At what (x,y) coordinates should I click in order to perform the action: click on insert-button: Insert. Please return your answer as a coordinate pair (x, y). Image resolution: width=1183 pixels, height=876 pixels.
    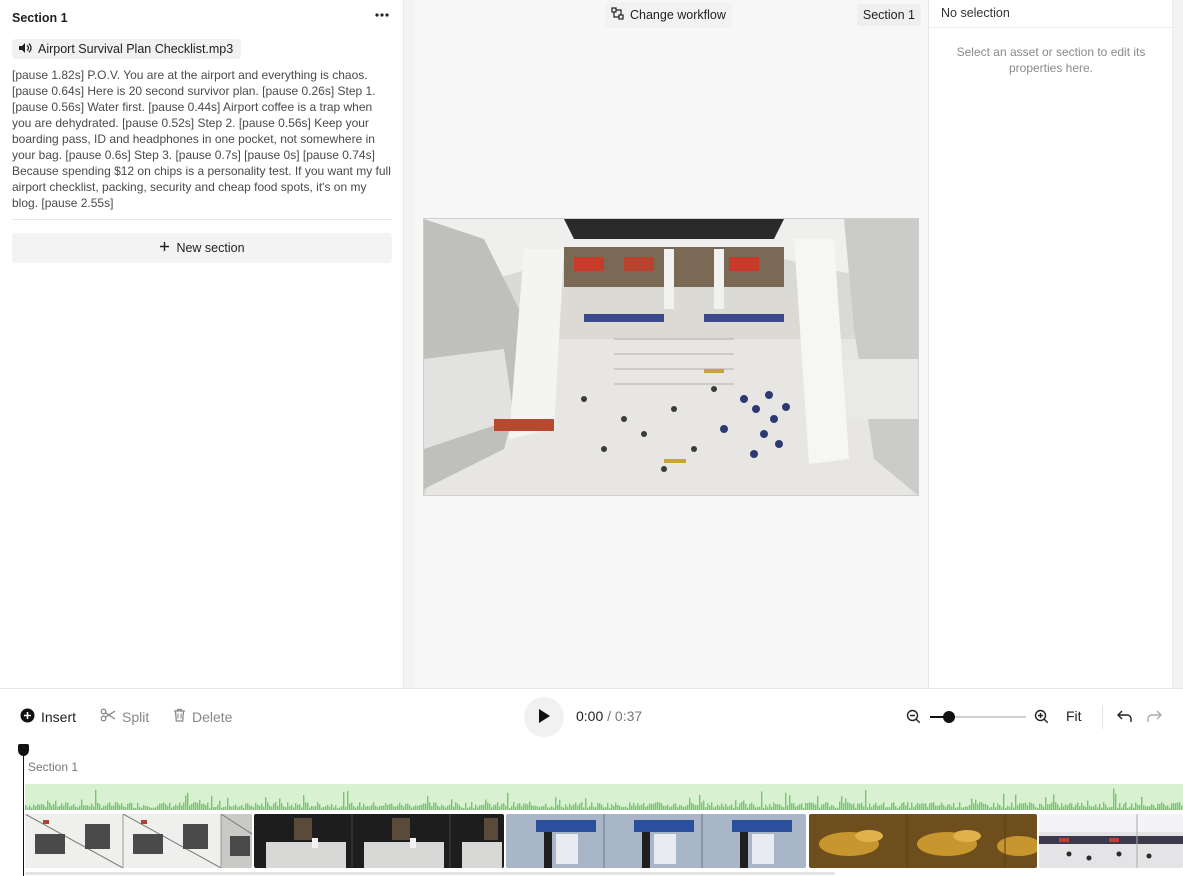
    Looking at the image, I should click on (48, 717).